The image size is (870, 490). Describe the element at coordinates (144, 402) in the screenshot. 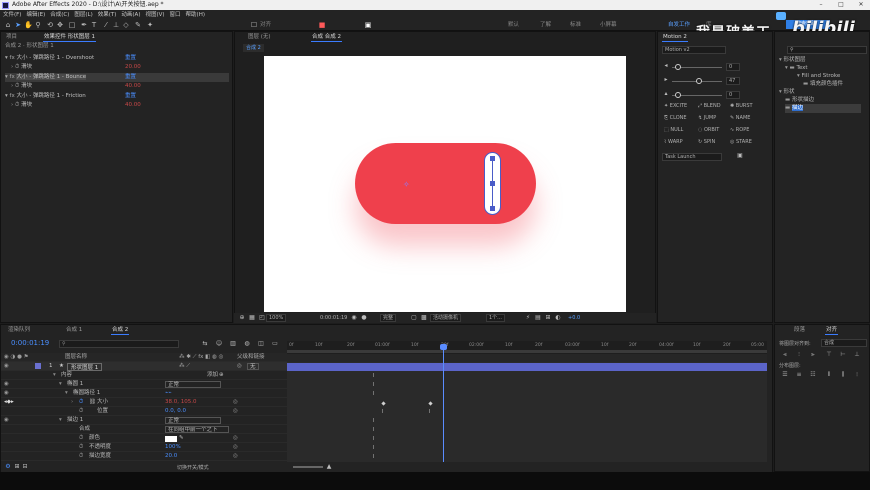

I see `property-row: ◂◆▸ › ⏱ ⛓ 大小 38.0, 105.0 ◎` at that location.